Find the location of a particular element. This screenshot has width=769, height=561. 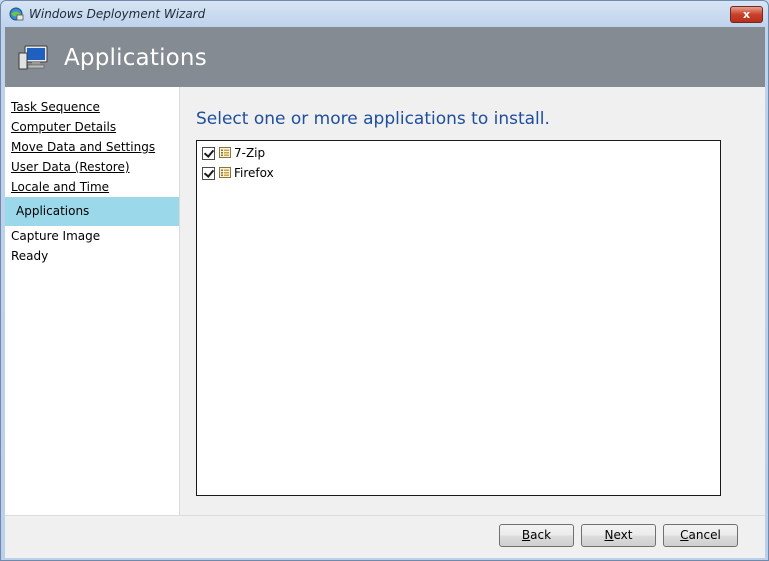

sidebar-item-move-data-and-settings: Move Data and Settings is located at coordinates (83, 147).